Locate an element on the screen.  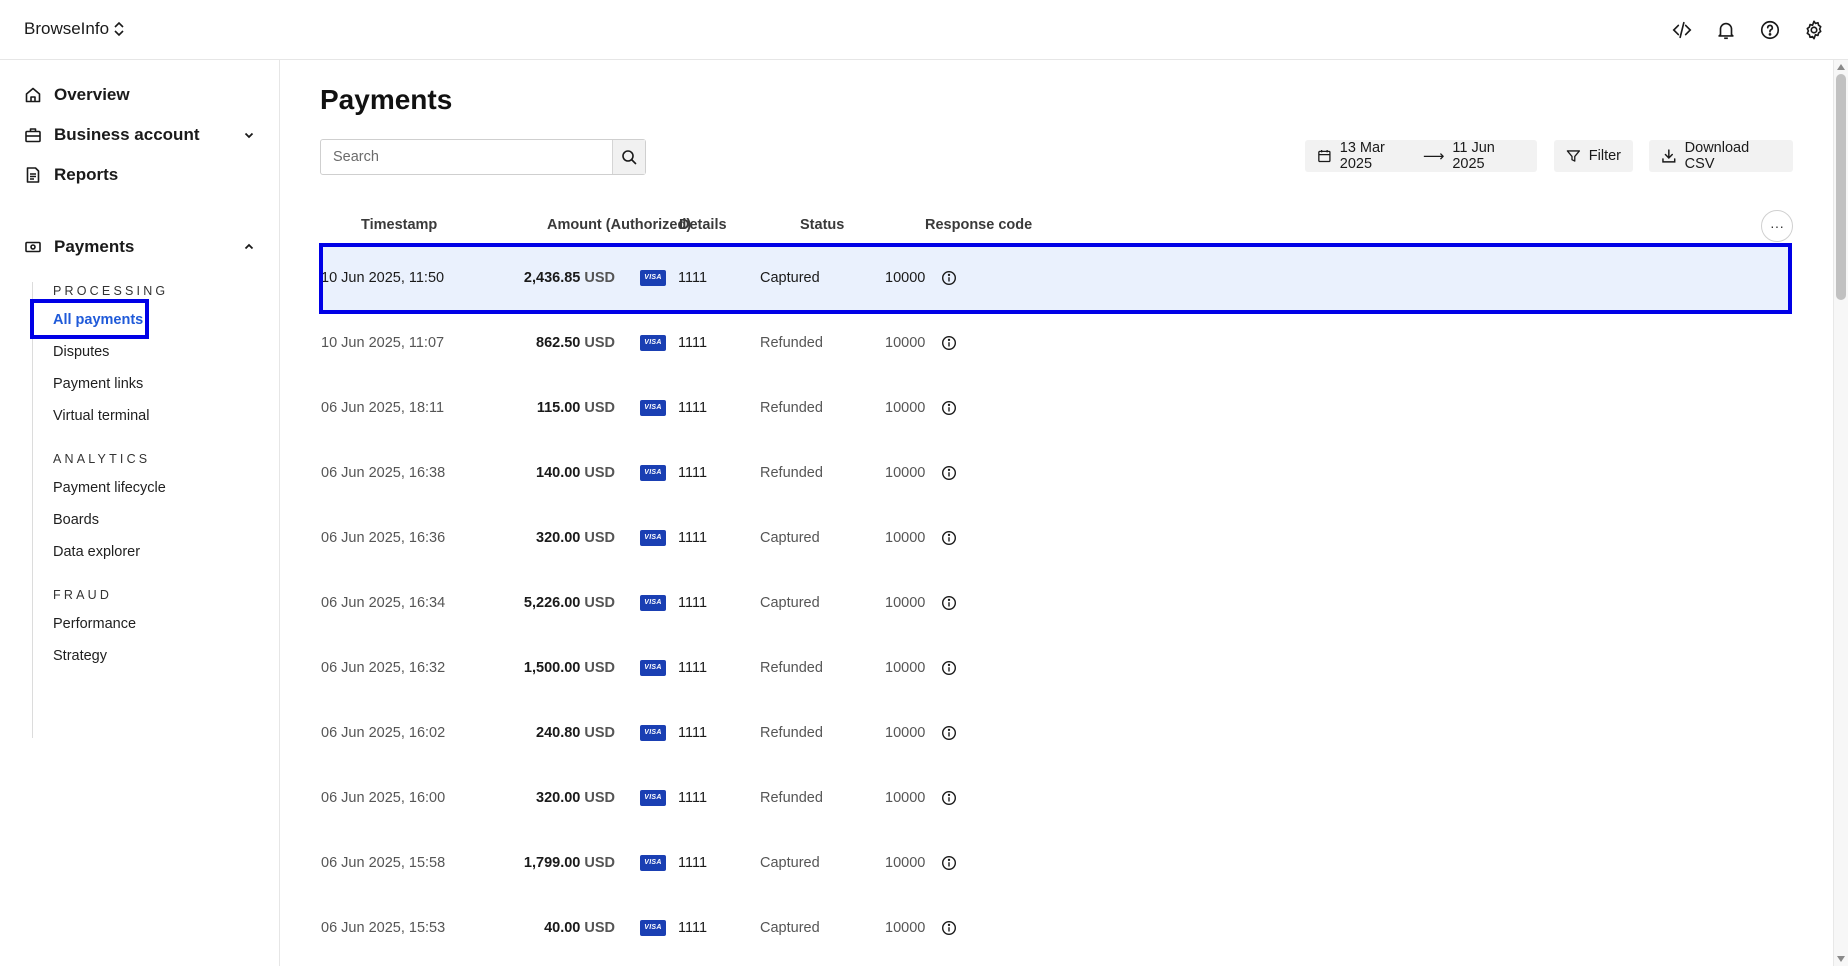
column-header-response-code: Response code is located at coordinates (978, 225).